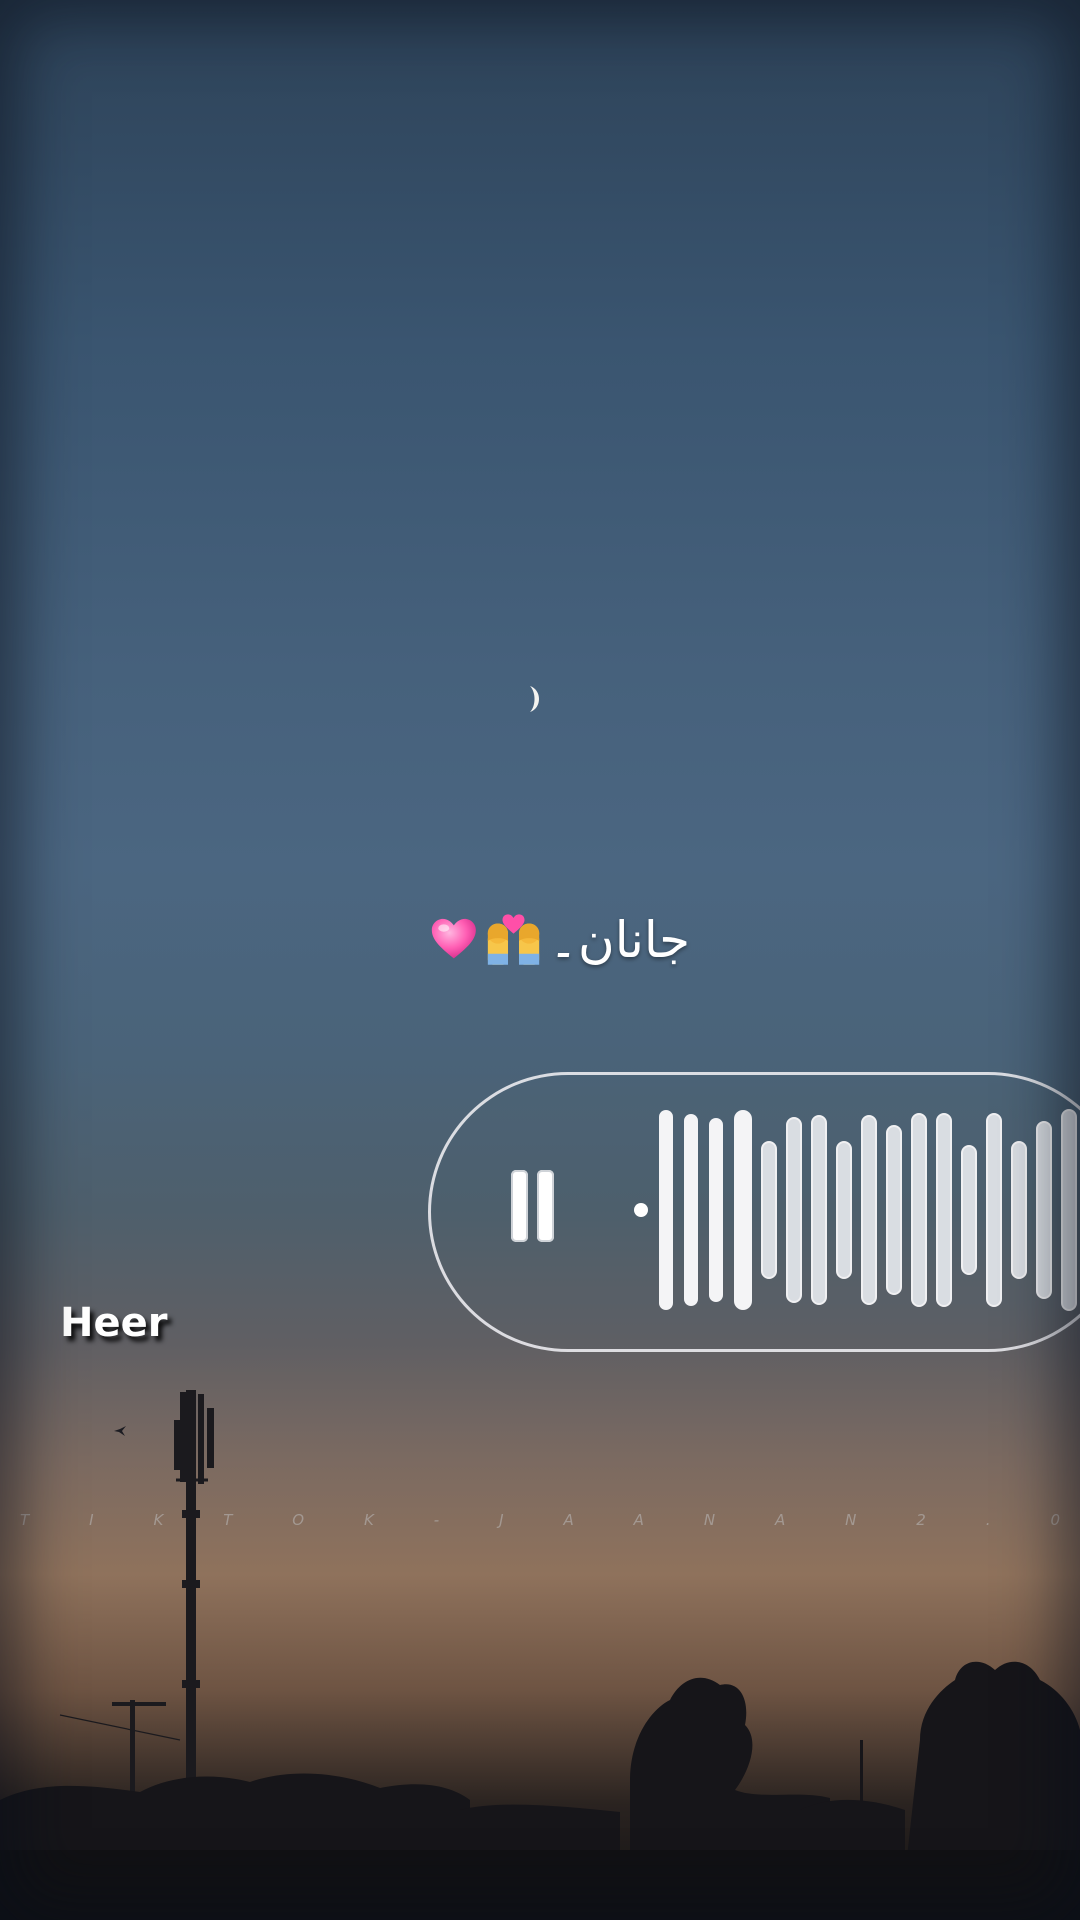 Image resolution: width=1080 pixels, height=1920 pixels. Describe the element at coordinates (519, 1206) in the screenshot. I see `pause-icon` at that location.